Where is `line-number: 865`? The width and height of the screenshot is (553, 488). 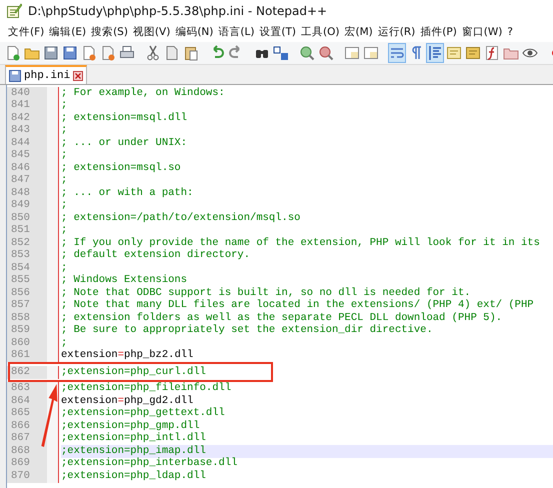
line-number: 865 is located at coordinates (33, 413).